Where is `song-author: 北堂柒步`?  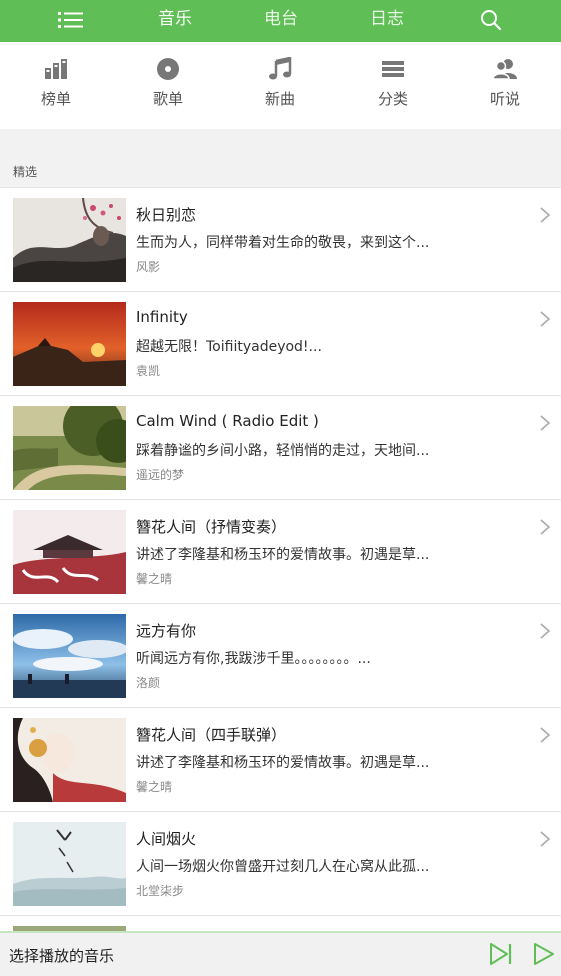
song-author: 北堂柒步 is located at coordinates (160, 891).